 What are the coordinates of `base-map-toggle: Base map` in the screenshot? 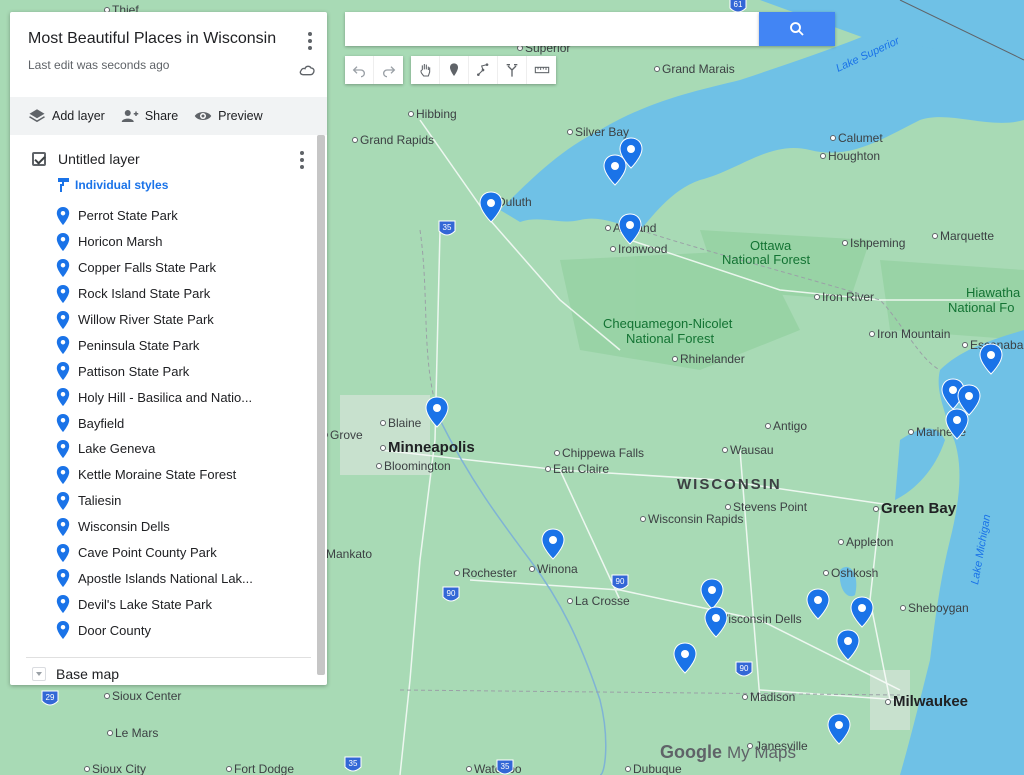 It's located at (168, 670).